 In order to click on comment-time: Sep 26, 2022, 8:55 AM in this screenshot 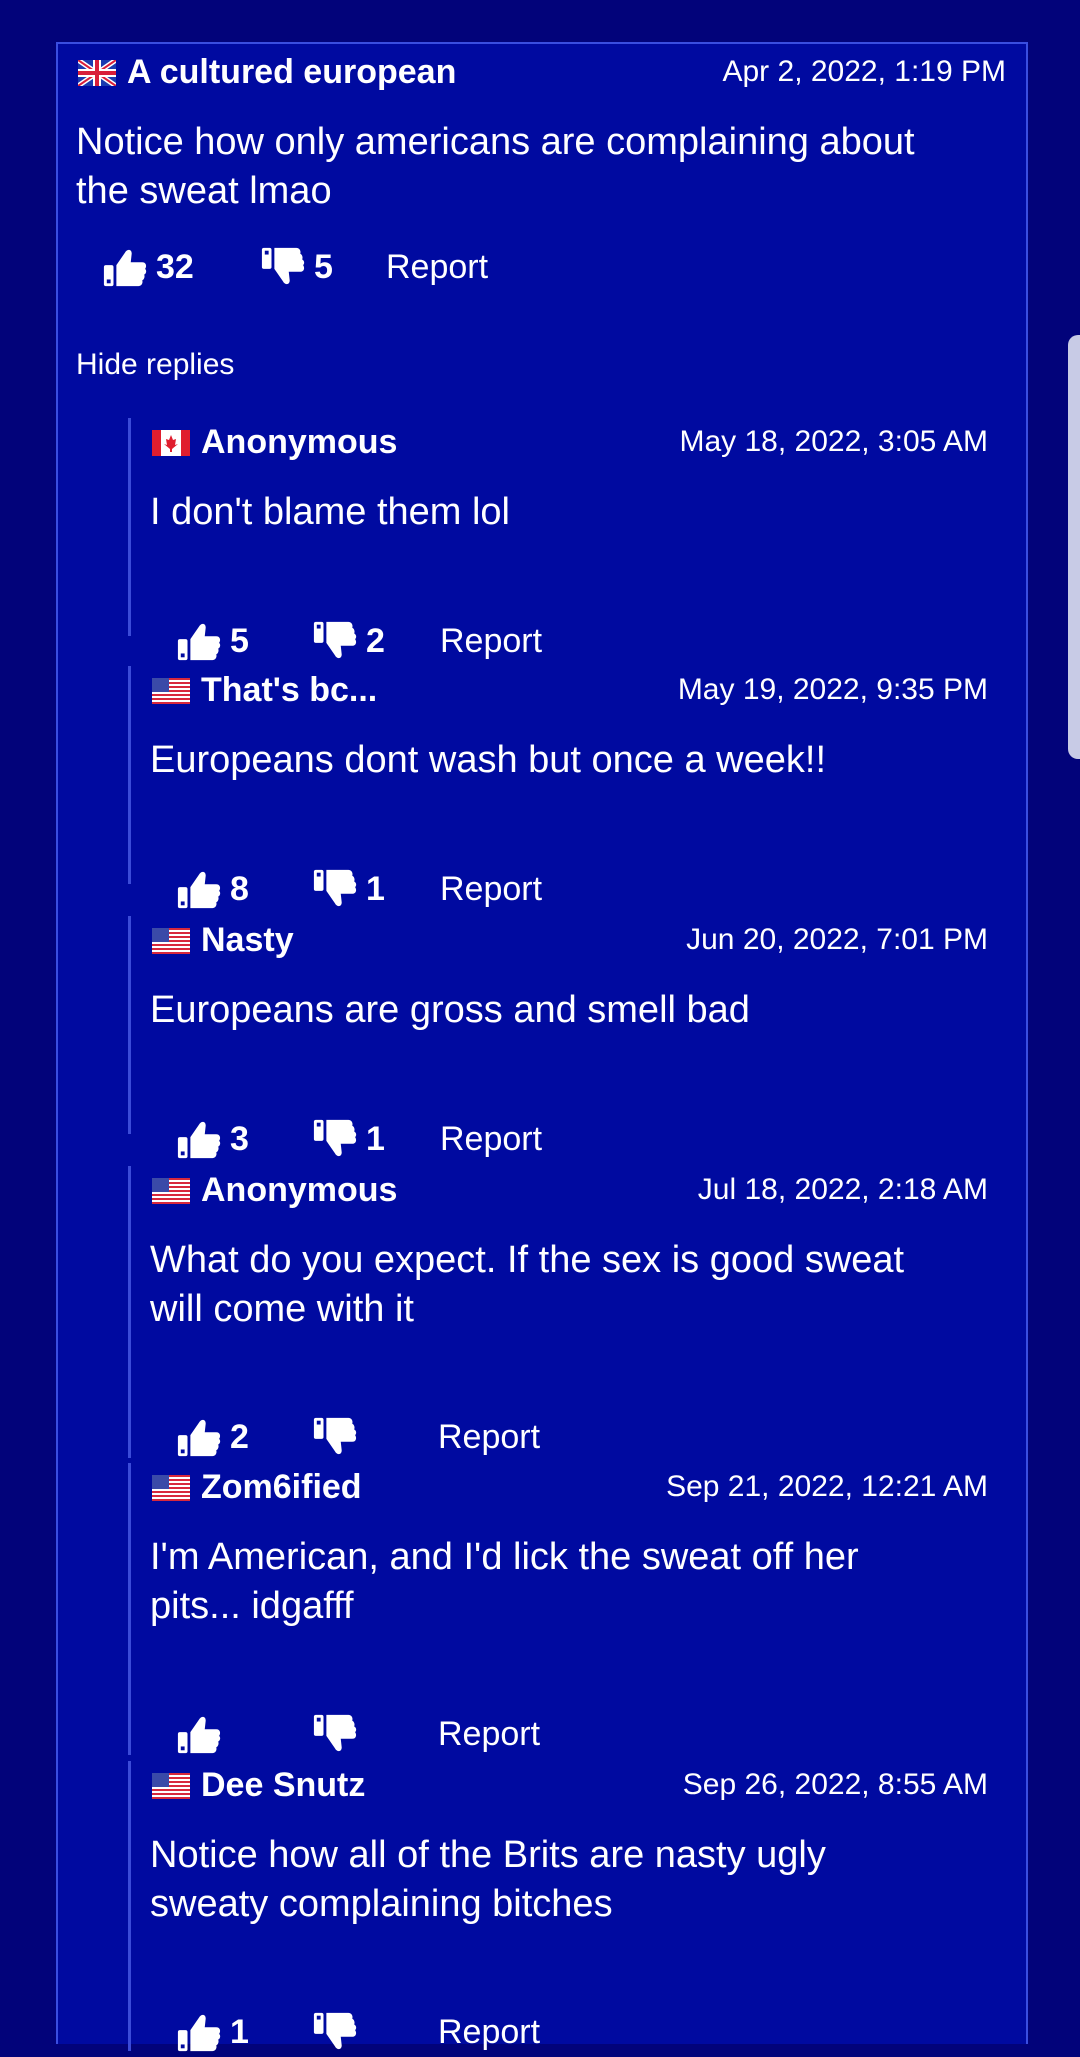, I will do `click(835, 1784)`.